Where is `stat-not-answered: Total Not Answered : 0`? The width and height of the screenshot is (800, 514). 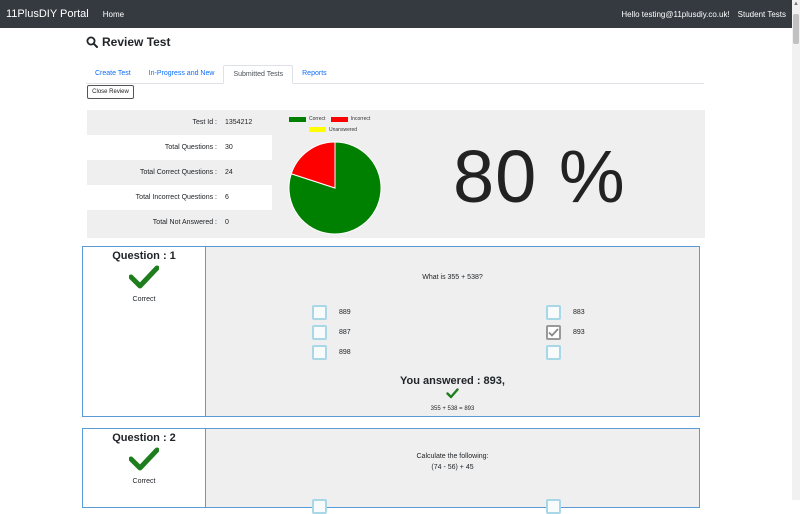
stat-not-answered: Total Not Answered : 0 is located at coordinates (179, 222).